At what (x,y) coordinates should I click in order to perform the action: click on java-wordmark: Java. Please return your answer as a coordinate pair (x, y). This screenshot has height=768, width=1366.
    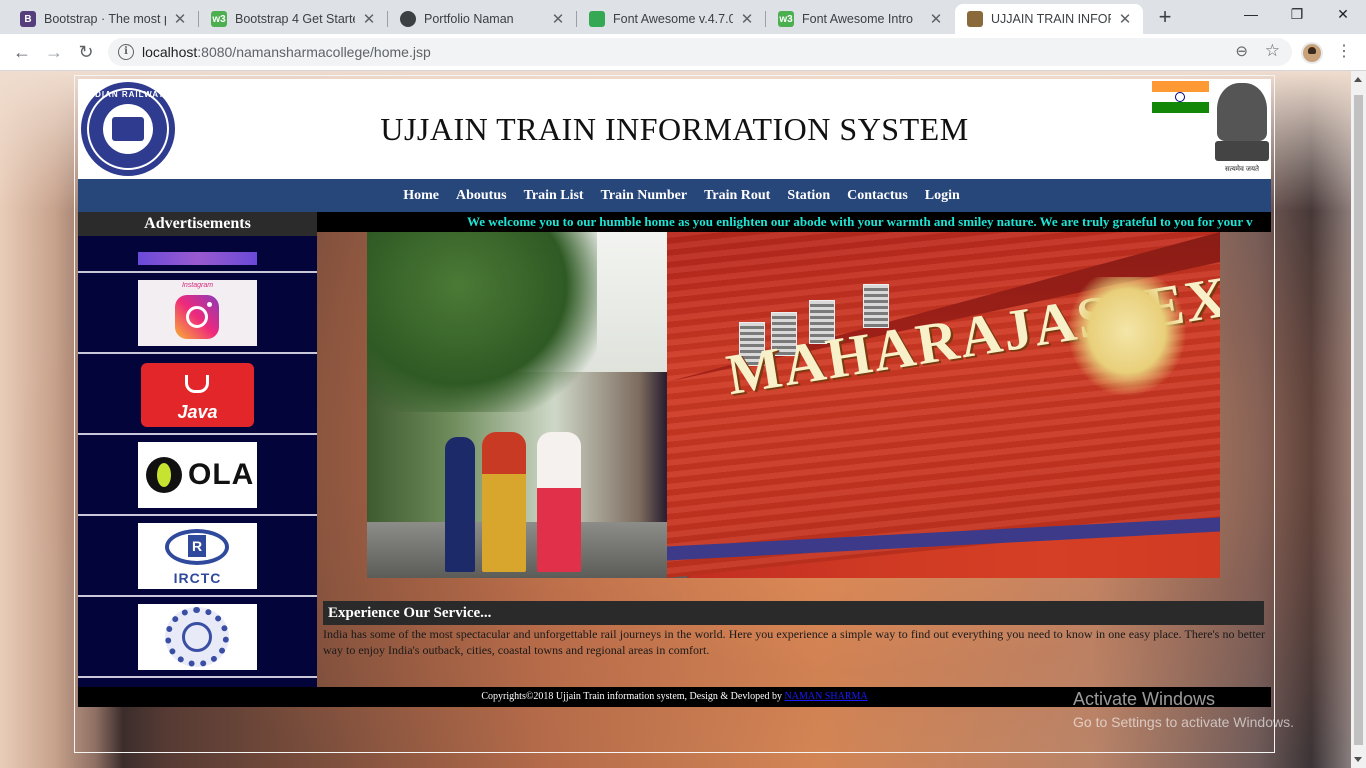
    Looking at the image, I should click on (197, 412).